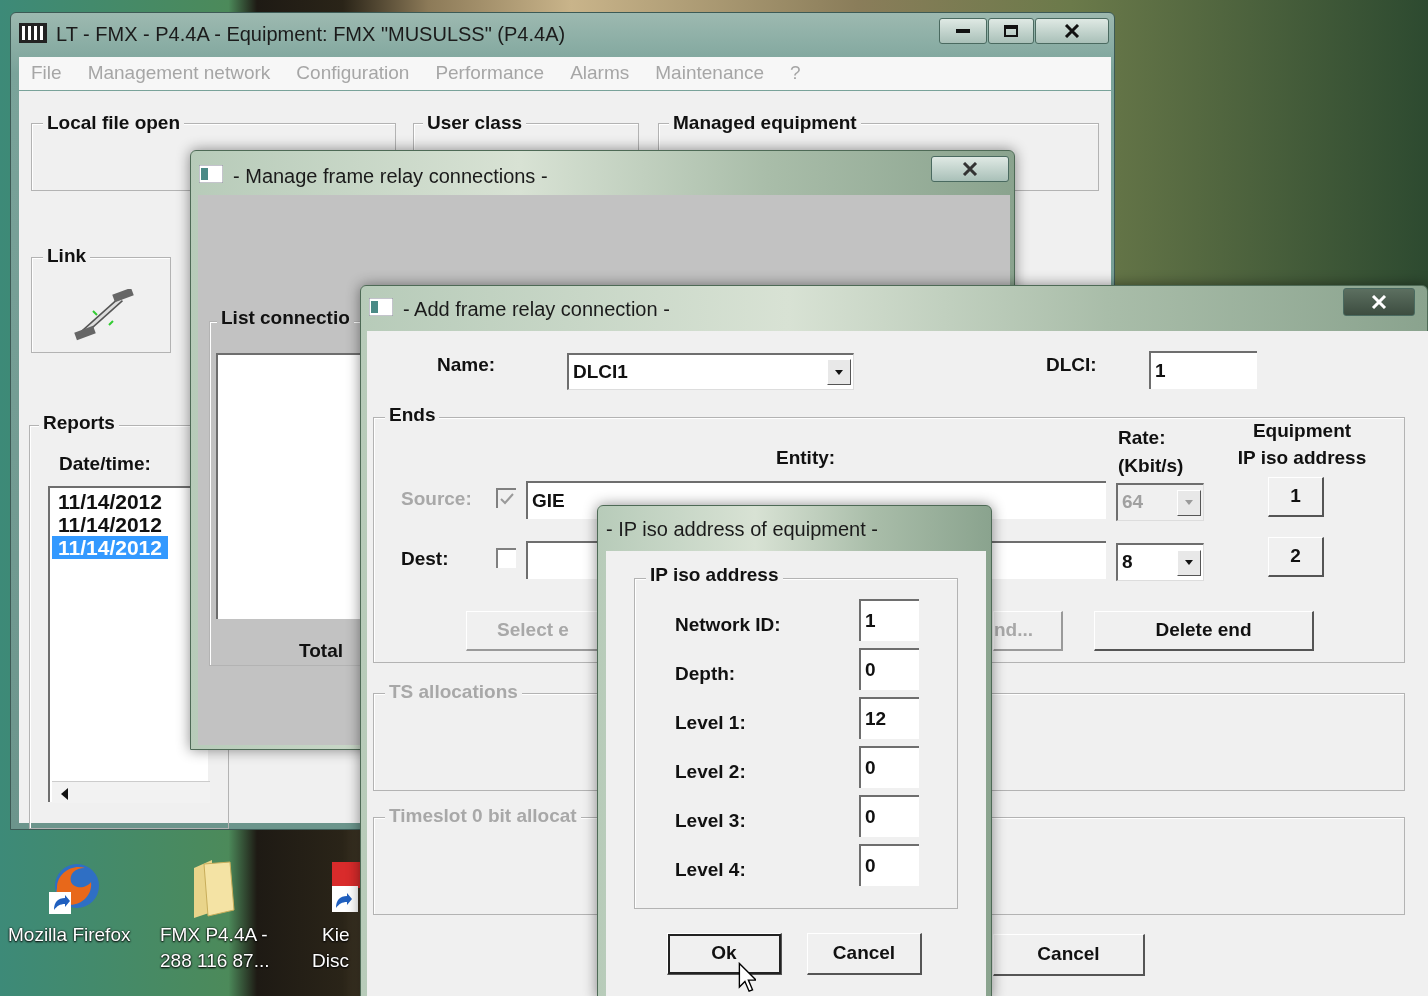 Image resolution: width=1428 pixels, height=996 pixels. Describe the element at coordinates (710, 772) in the screenshot. I see `field-label: Level 2:` at that location.